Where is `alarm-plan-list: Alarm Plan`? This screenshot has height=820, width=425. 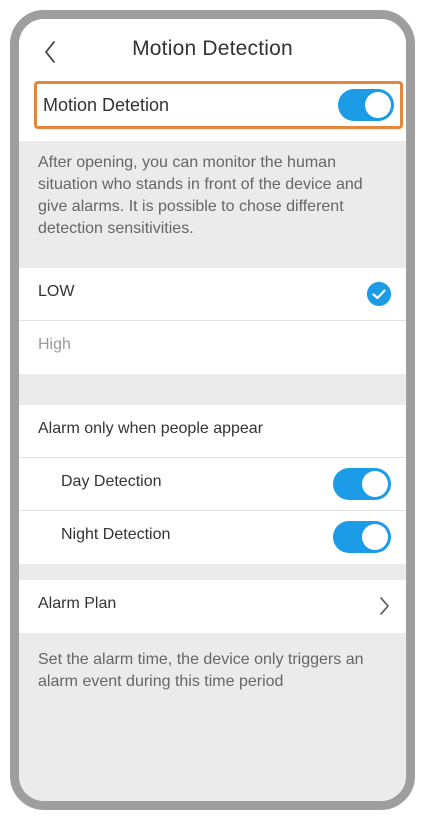 alarm-plan-list: Alarm Plan is located at coordinates (212, 606).